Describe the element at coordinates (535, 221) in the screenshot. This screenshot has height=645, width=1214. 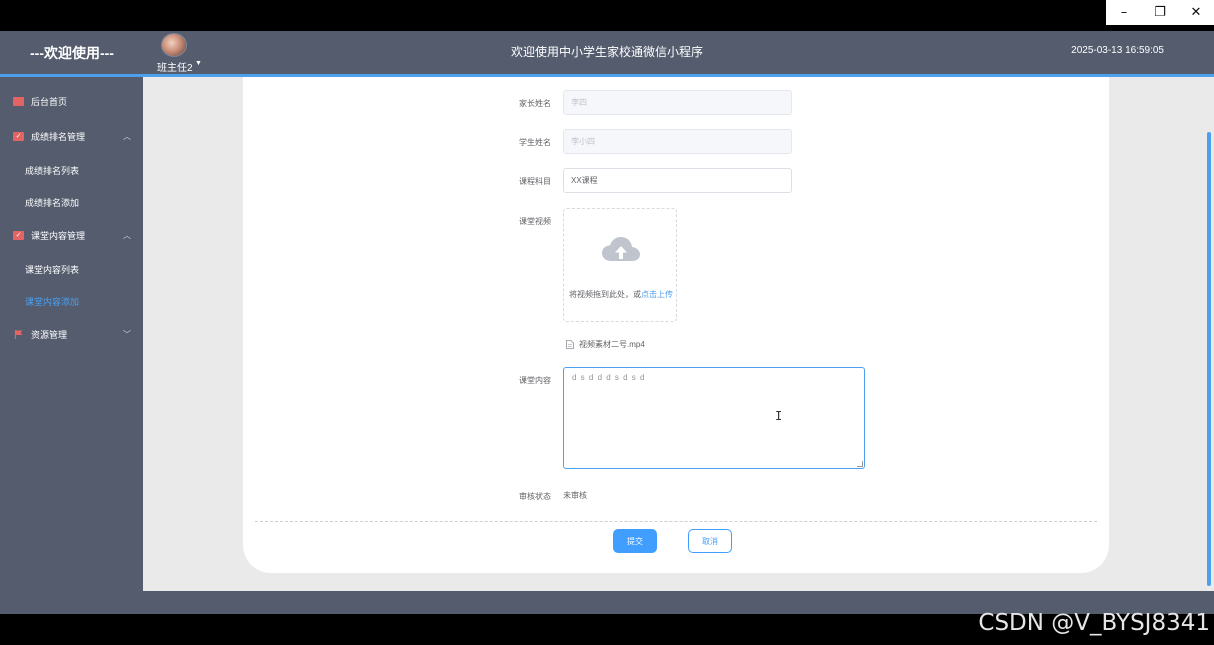
I see `video-label: 课堂视频` at that location.